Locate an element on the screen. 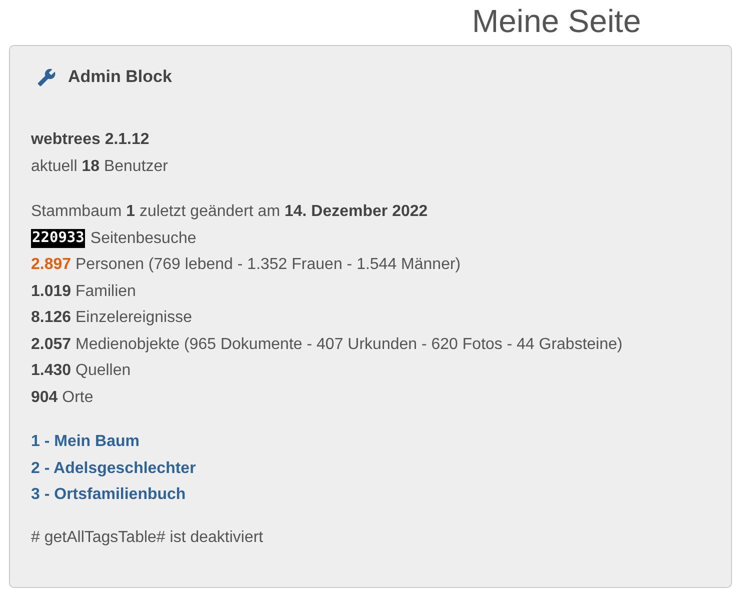 The width and height of the screenshot is (741, 600). statistic-text: 2.057 Medienobjekte (965 Dokumente - 407 Urkunden - 620 Fotos - 44 Grabsteine) is located at coordinates (326, 344).